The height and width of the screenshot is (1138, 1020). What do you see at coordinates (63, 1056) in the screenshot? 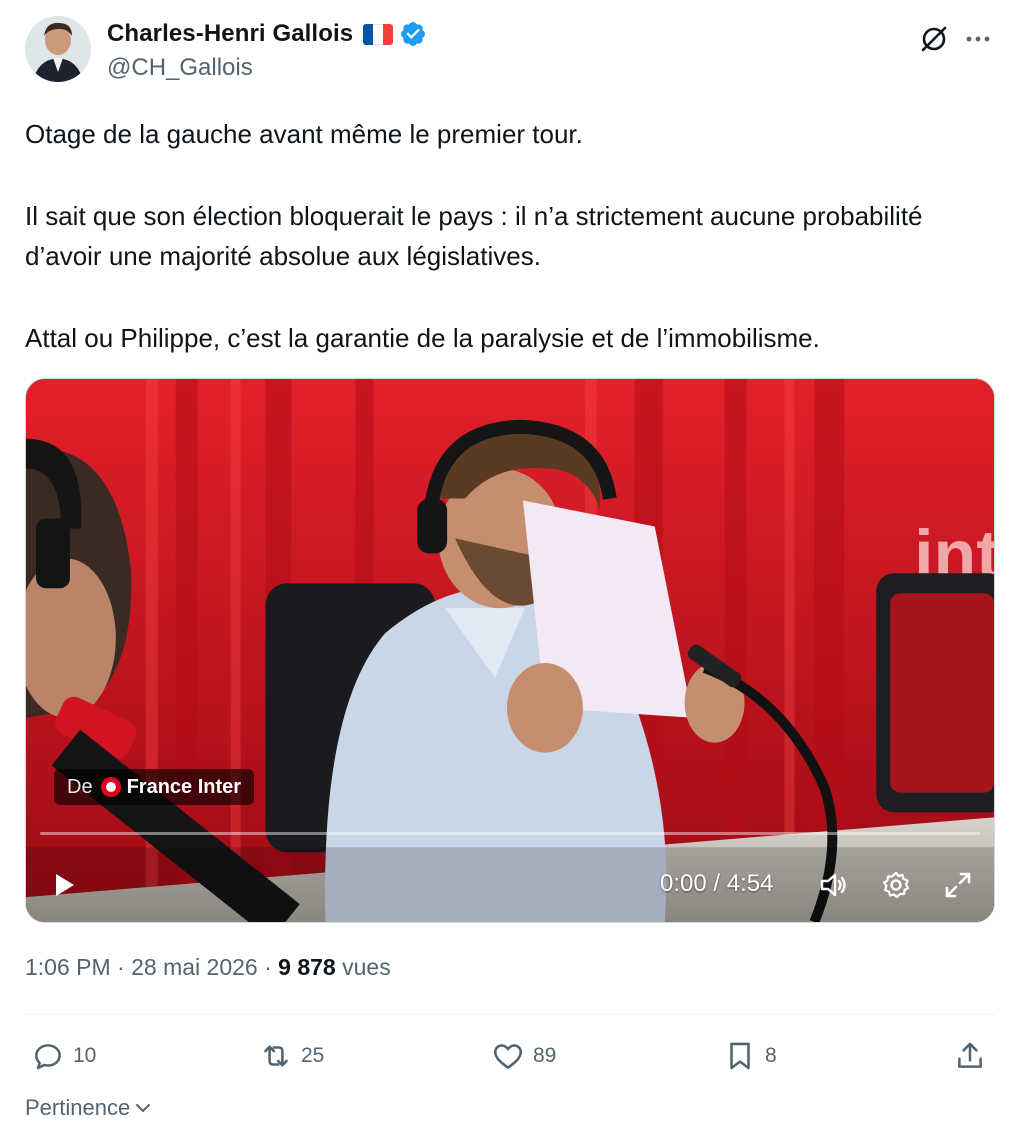
I see `reply-button: 10` at bounding box center [63, 1056].